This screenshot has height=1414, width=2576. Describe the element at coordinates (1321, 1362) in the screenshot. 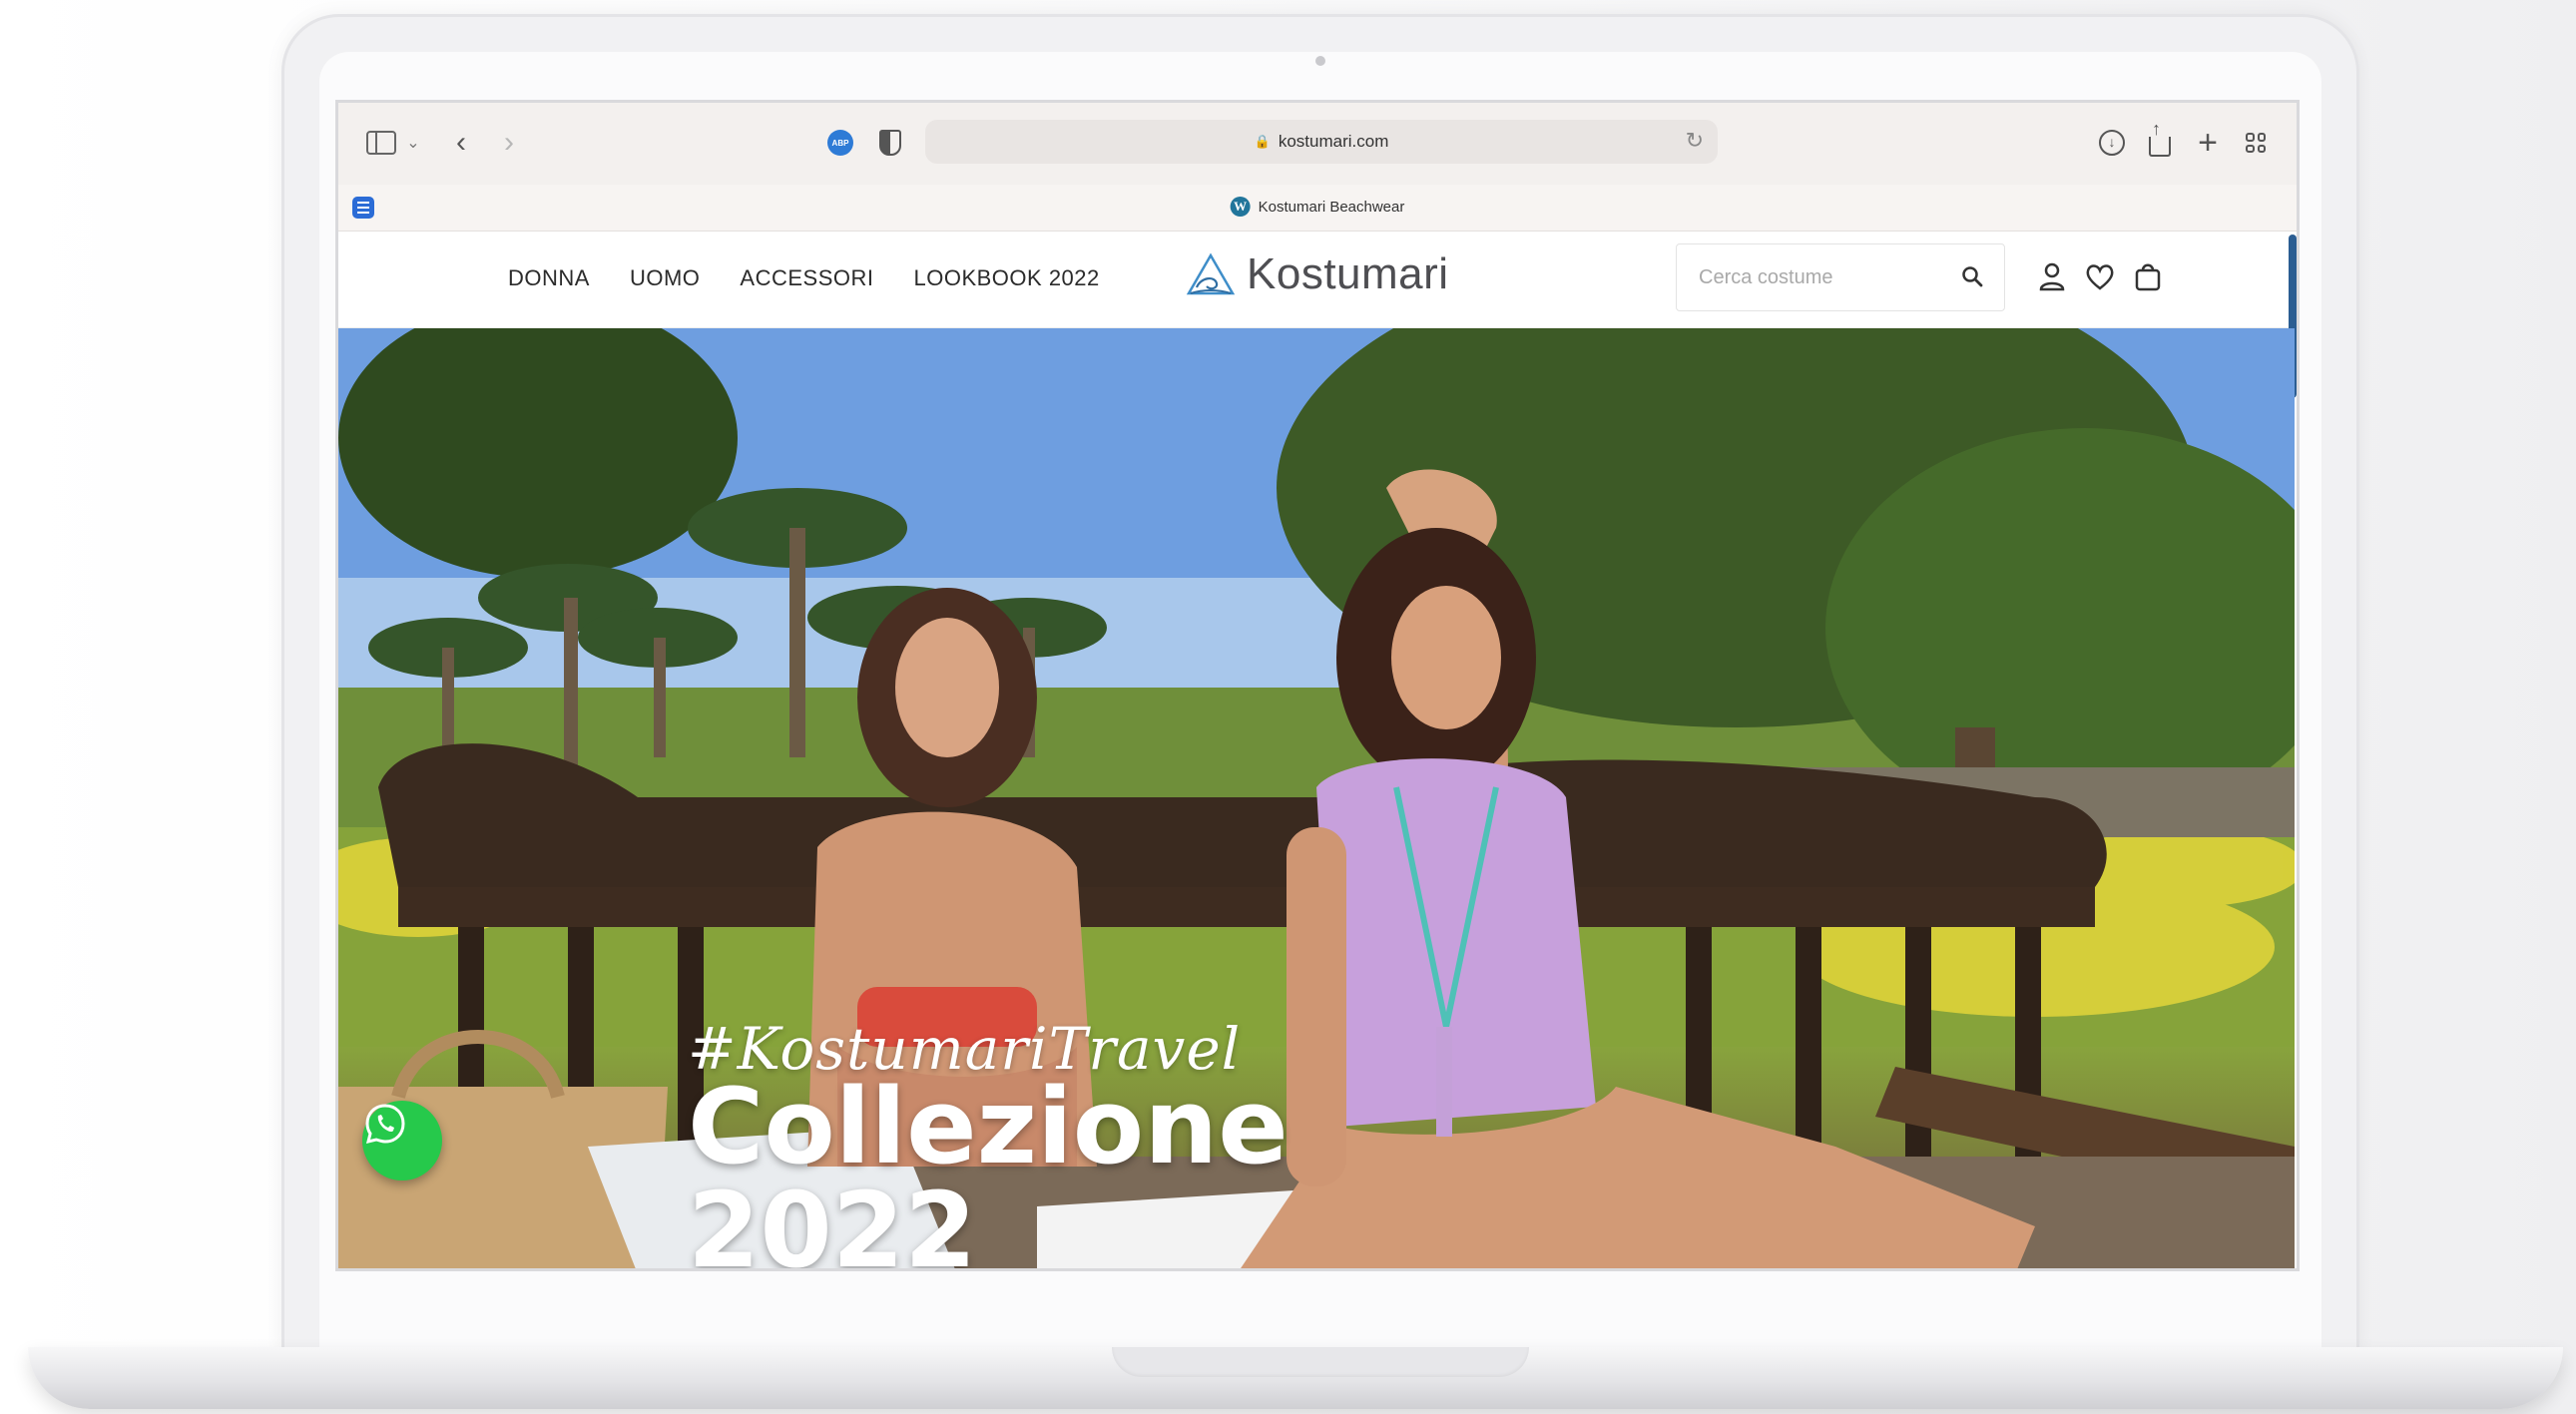

I see `laptop-opening-notch` at that location.